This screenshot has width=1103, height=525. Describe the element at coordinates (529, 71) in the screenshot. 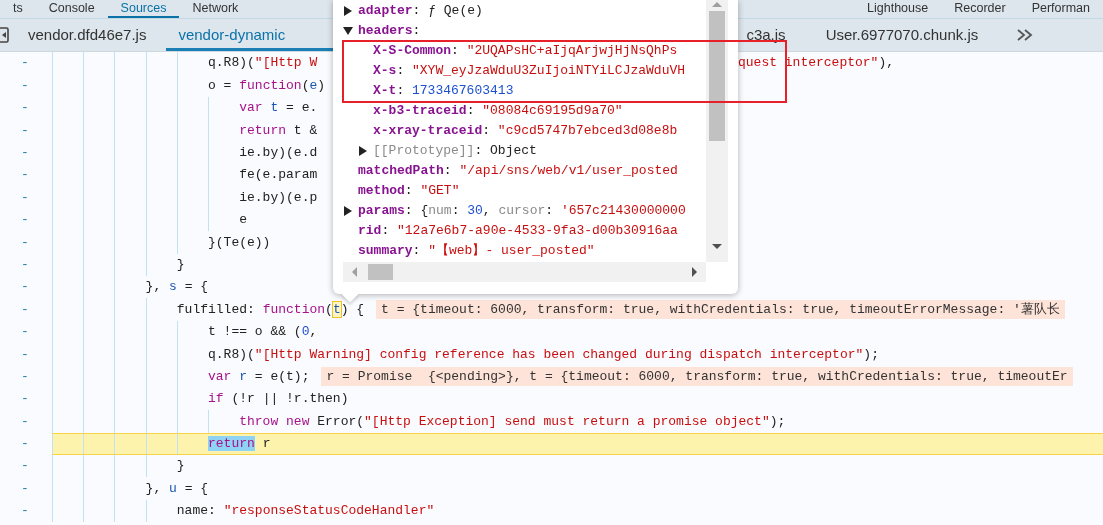

I see `property-text: X-s: "XYW_eyJzaWduU3ZuIjoiNTYiLCJzaWduVH` at that location.